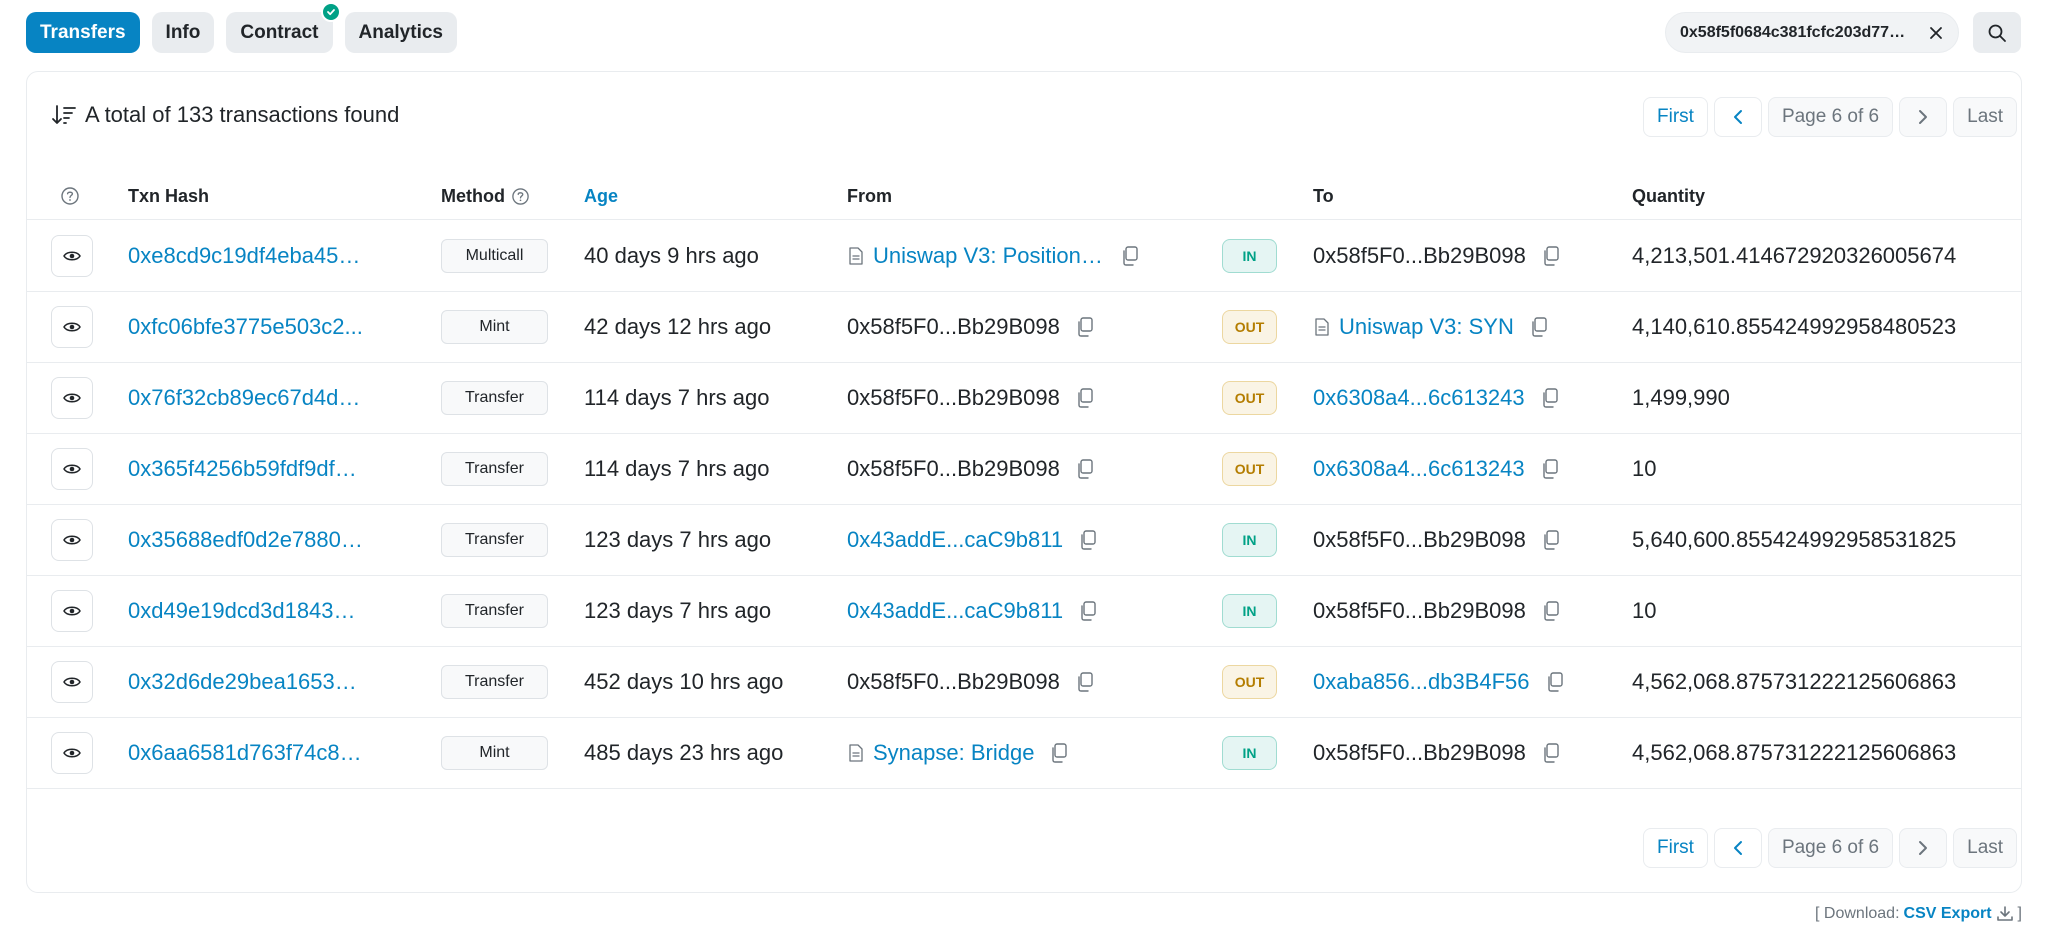 This screenshot has width=2048, height=927. Describe the element at coordinates (2019, 913) in the screenshot. I see `download-suffix: ]` at that location.